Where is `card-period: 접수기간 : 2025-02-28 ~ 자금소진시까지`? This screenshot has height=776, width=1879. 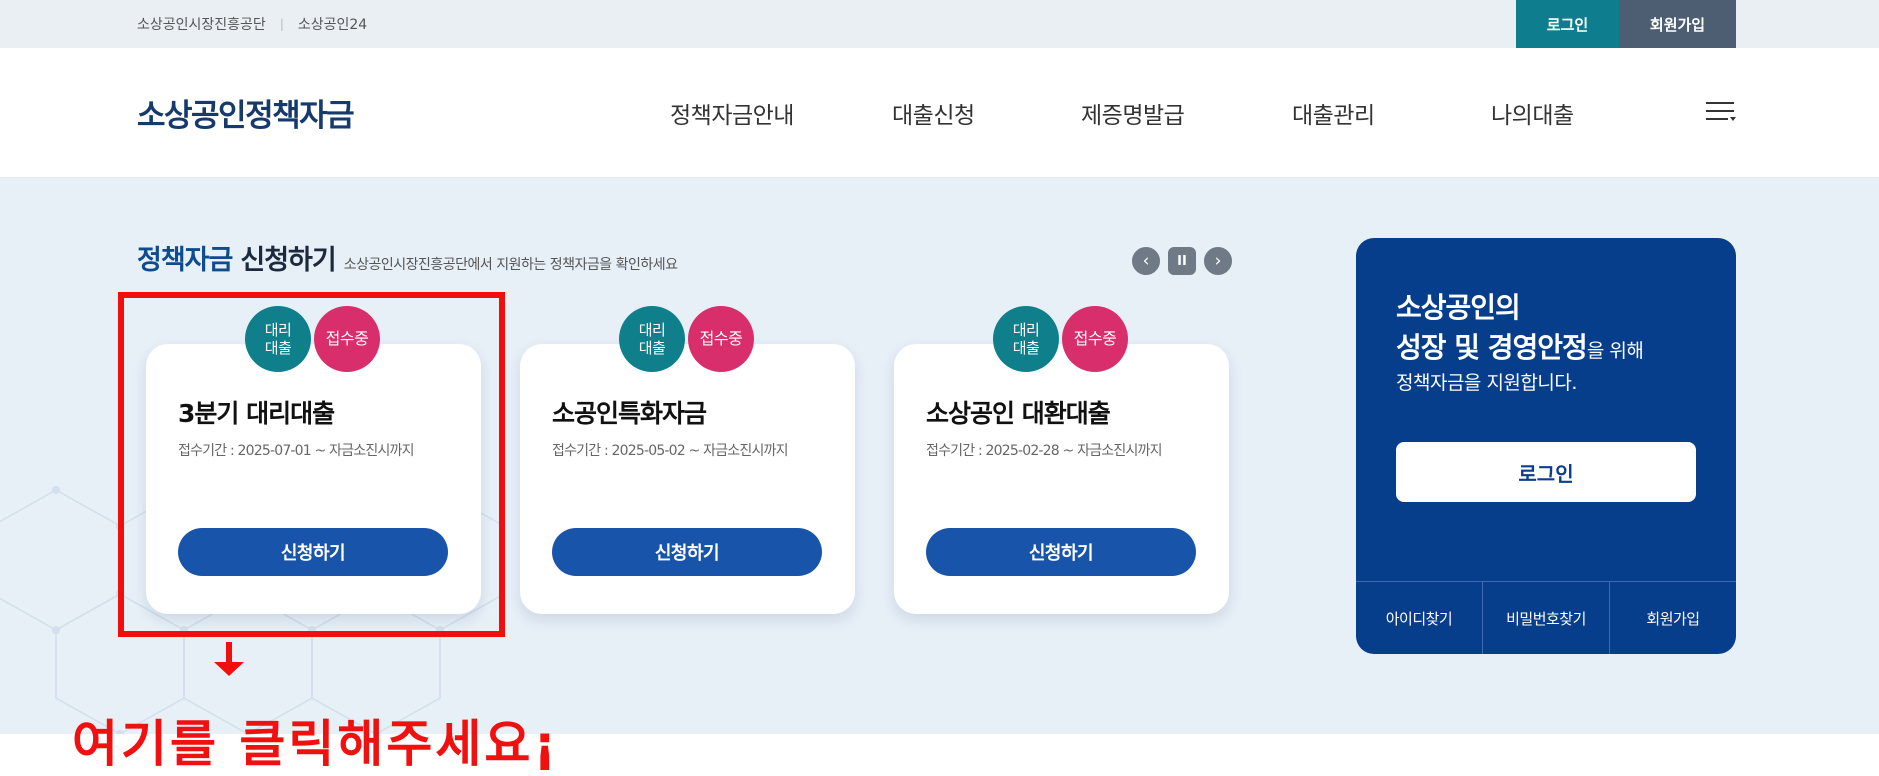
card-period: 접수기간 : 2025-02-28 ~ 자금소진시까지 is located at coordinates (1044, 451).